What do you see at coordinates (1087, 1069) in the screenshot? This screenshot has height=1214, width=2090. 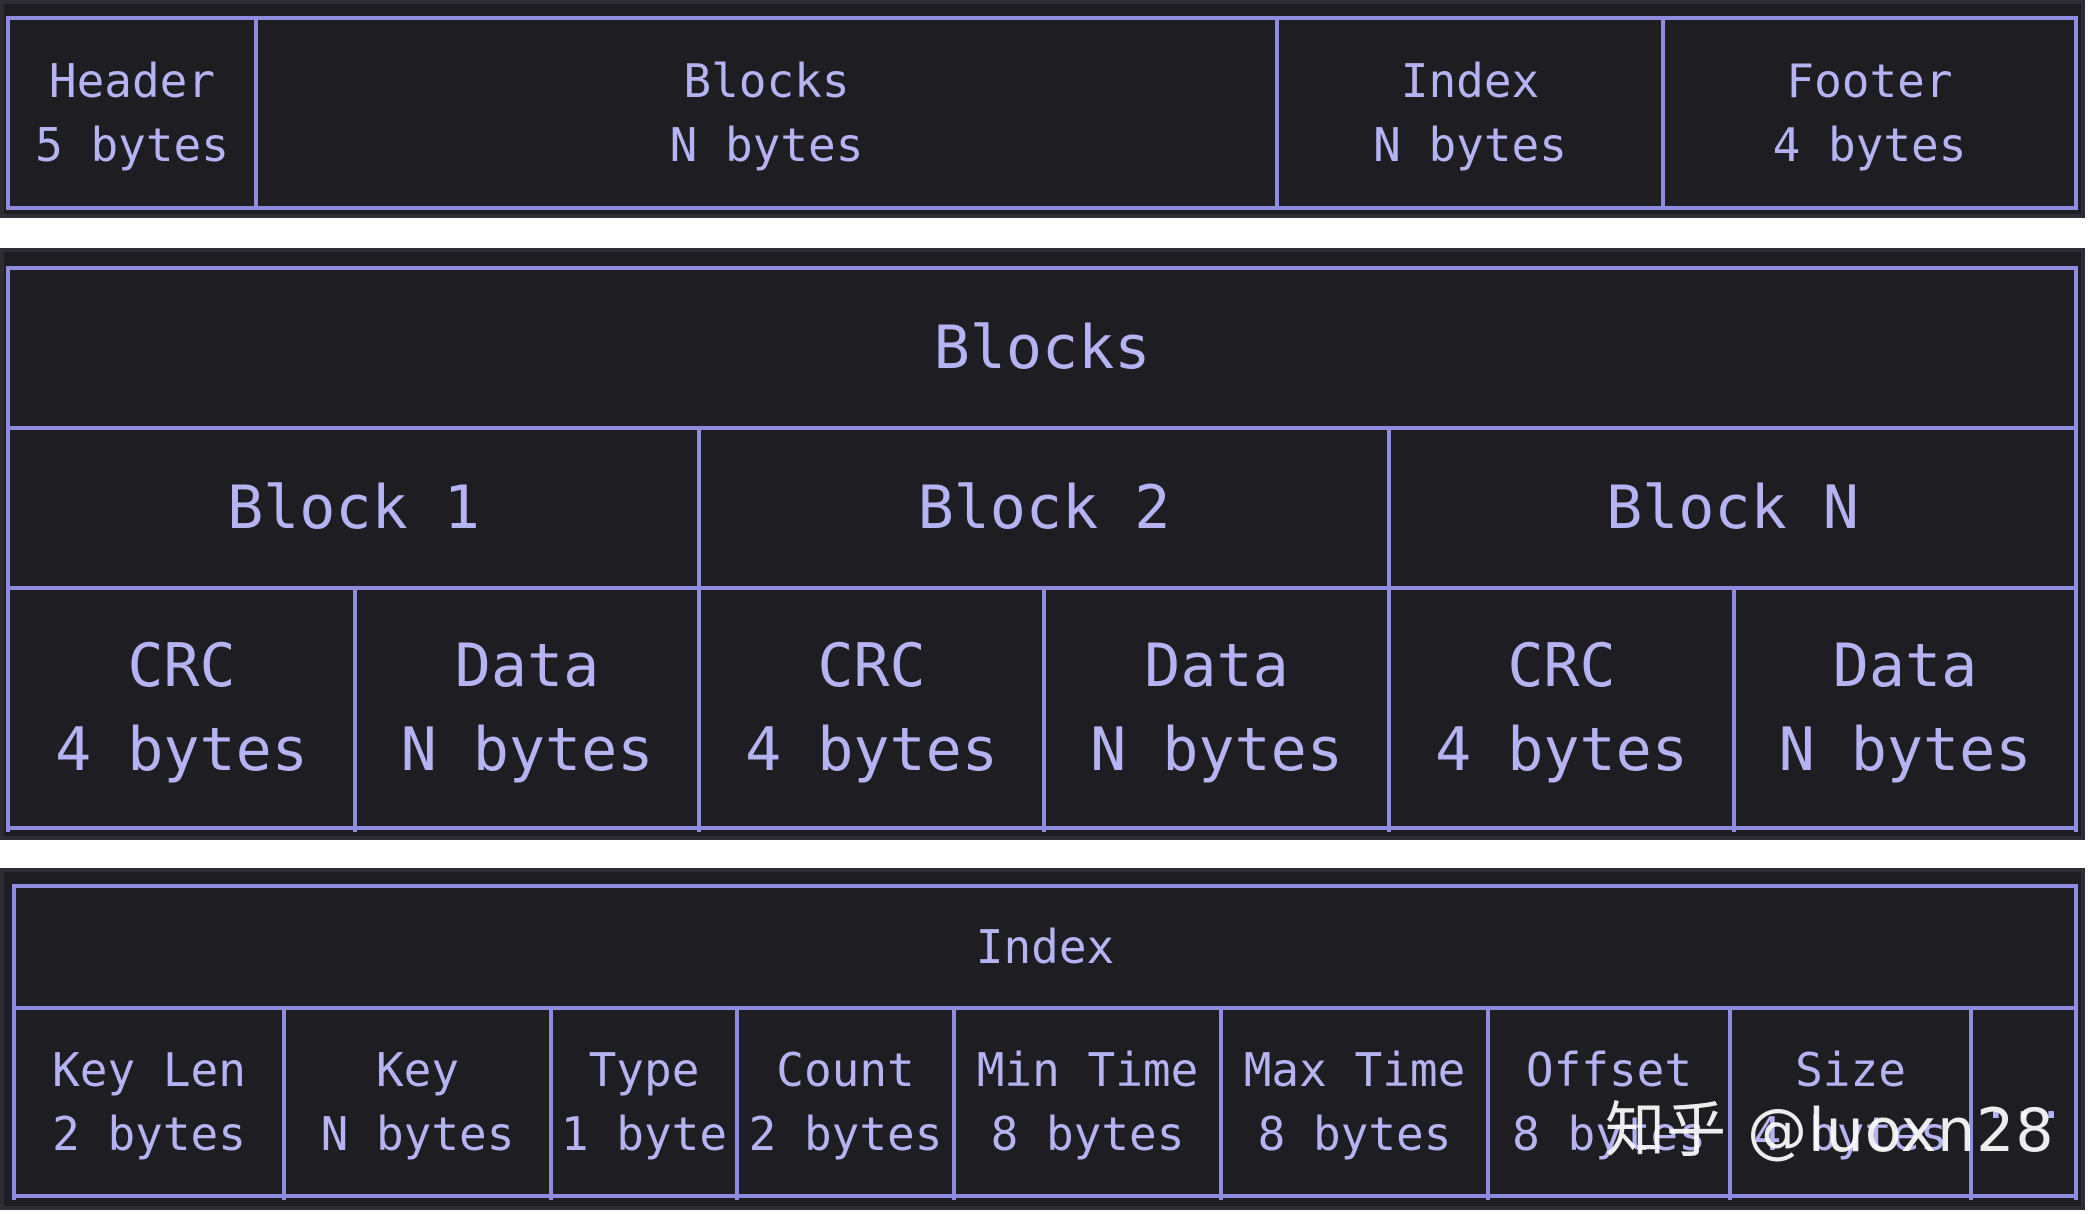 I see `field-title: Min Time` at bounding box center [1087, 1069].